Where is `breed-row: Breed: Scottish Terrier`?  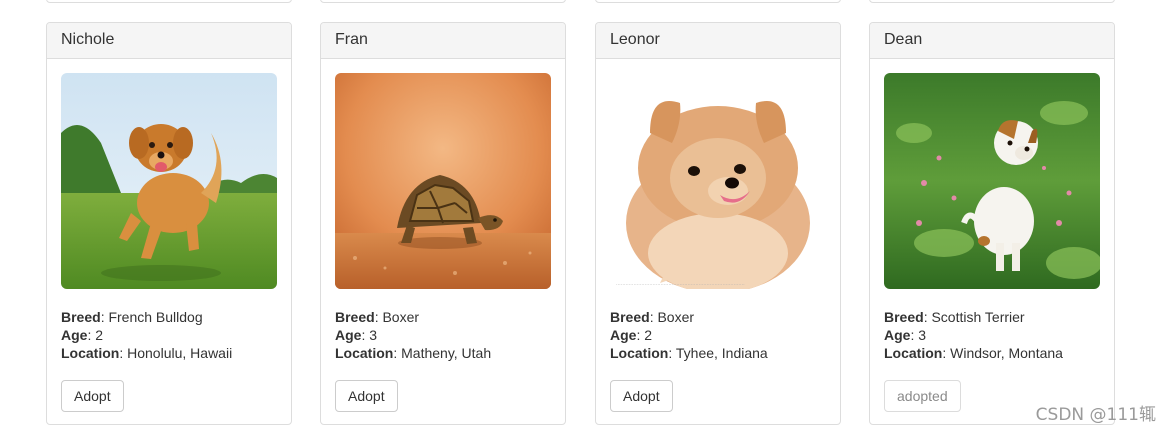
breed-row: Breed: Scottish Terrier is located at coordinates (954, 317).